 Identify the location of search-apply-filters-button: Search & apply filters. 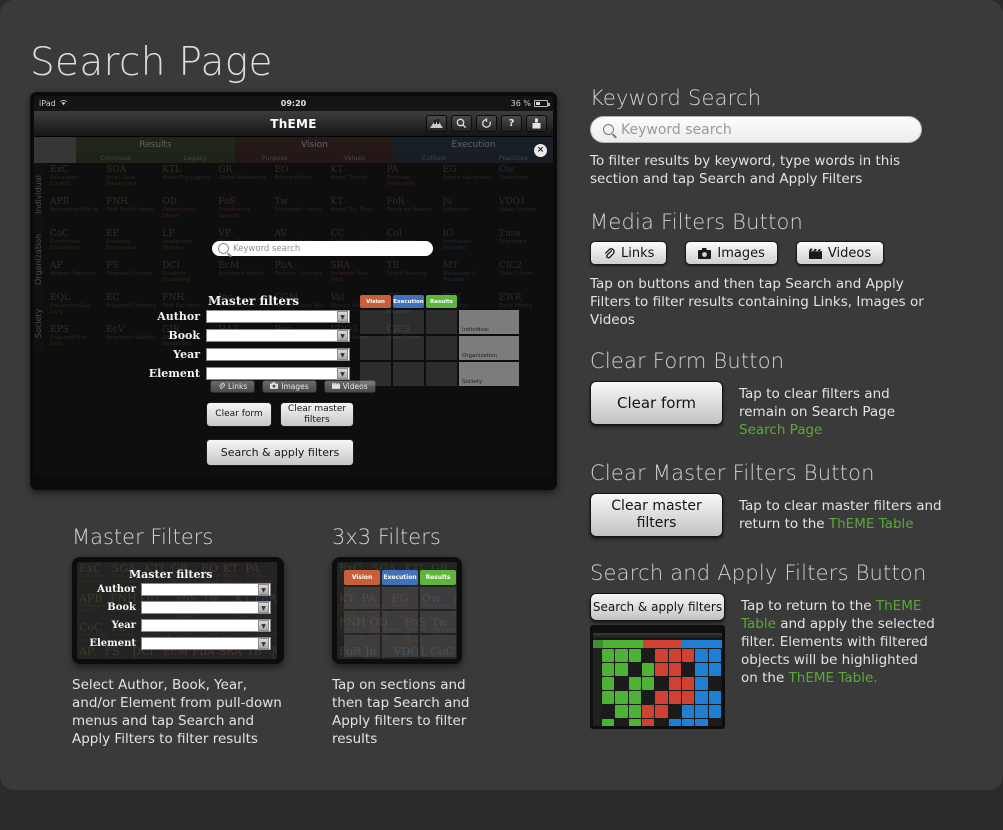
(657, 607).